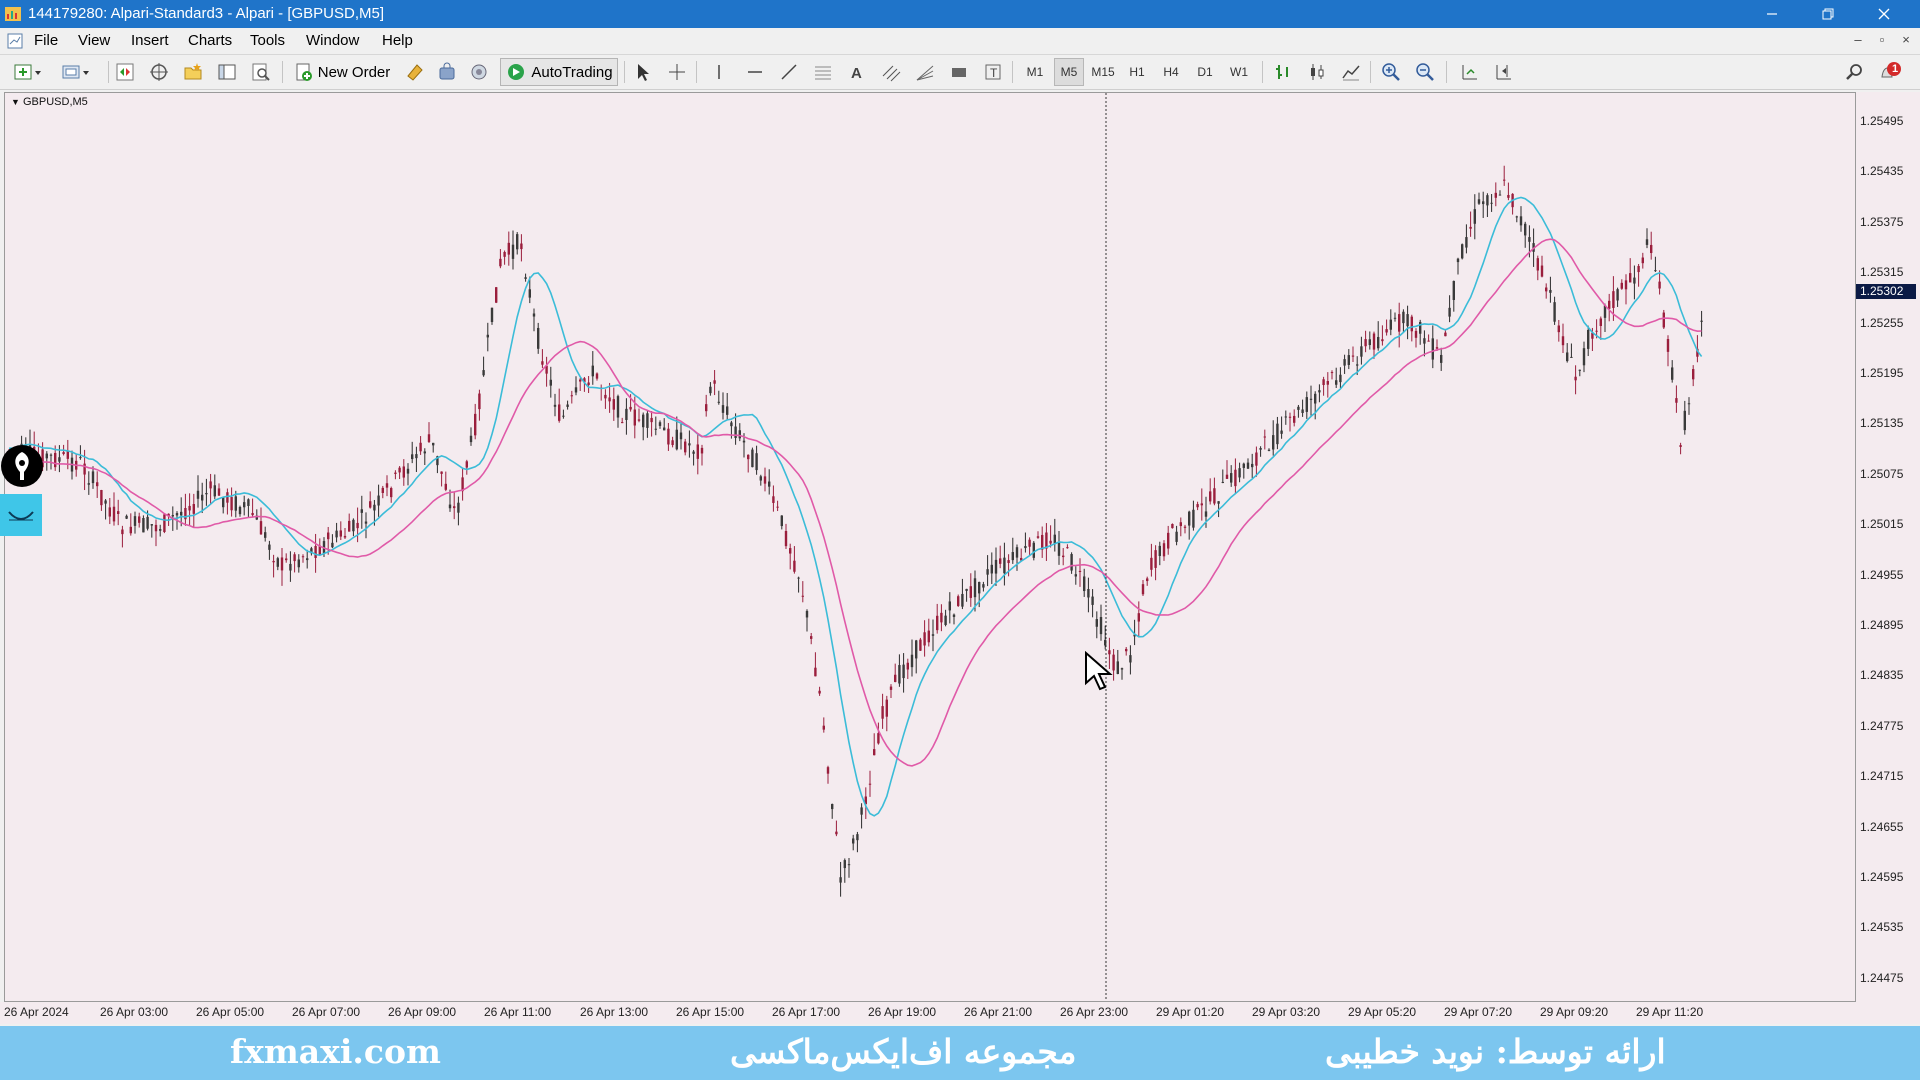 The image size is (1920, 1080). I want to click on collapse-triangle-icon: ▼, so click(15, 102).